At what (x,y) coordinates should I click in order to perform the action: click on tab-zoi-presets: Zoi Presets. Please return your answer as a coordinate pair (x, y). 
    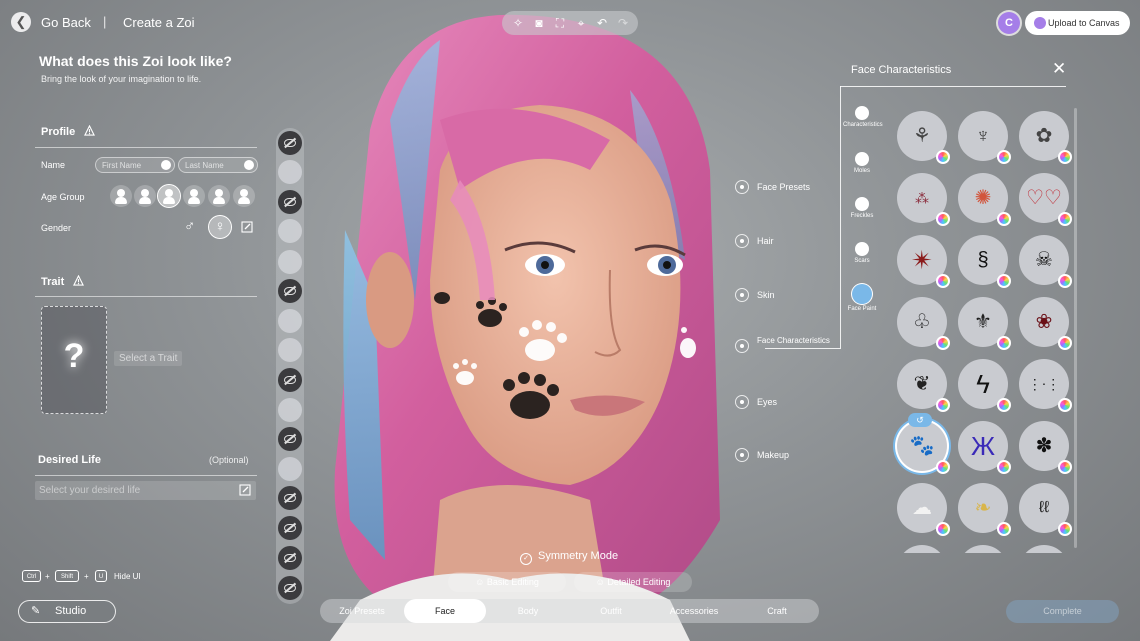
    Looking at the image, I should click on (362, 611).